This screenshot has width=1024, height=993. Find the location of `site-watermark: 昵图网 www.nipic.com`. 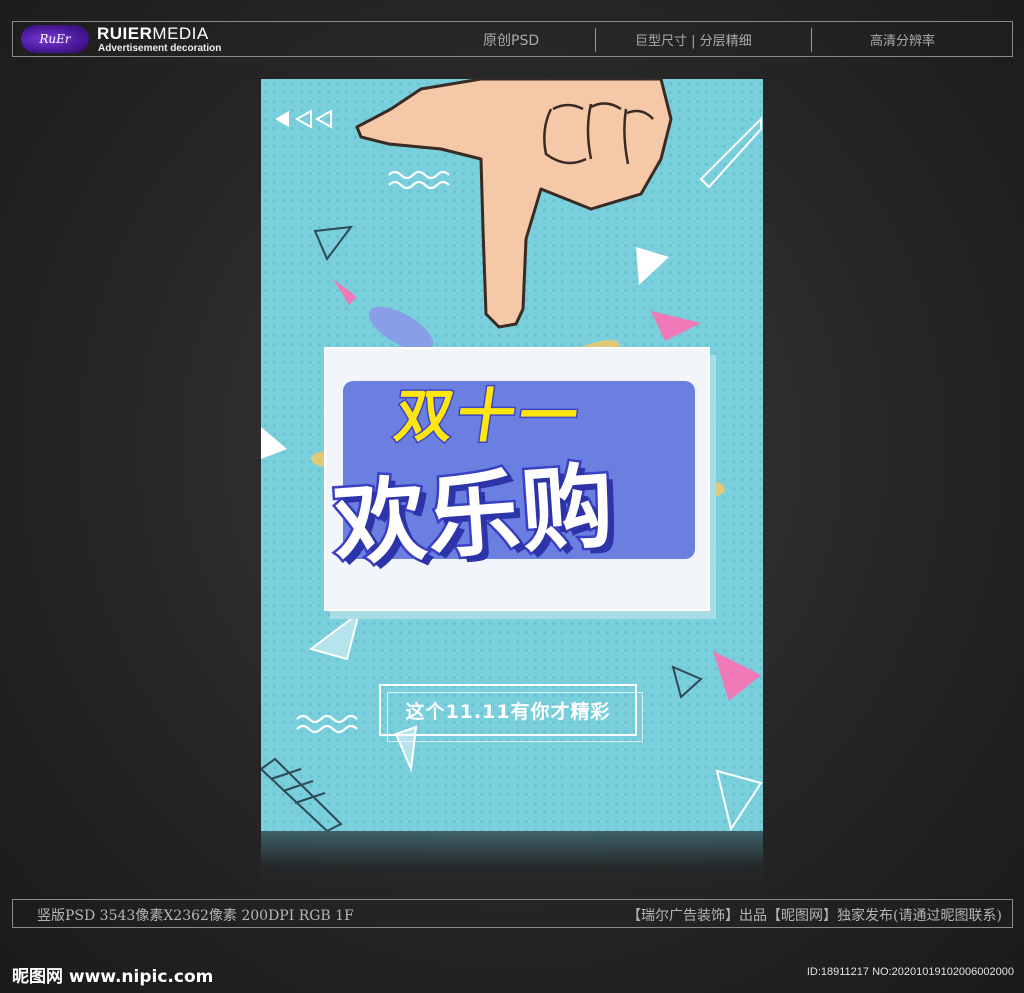

site-watermark: 昵图网 www.nipic.com is located at coordinates (113, 977).